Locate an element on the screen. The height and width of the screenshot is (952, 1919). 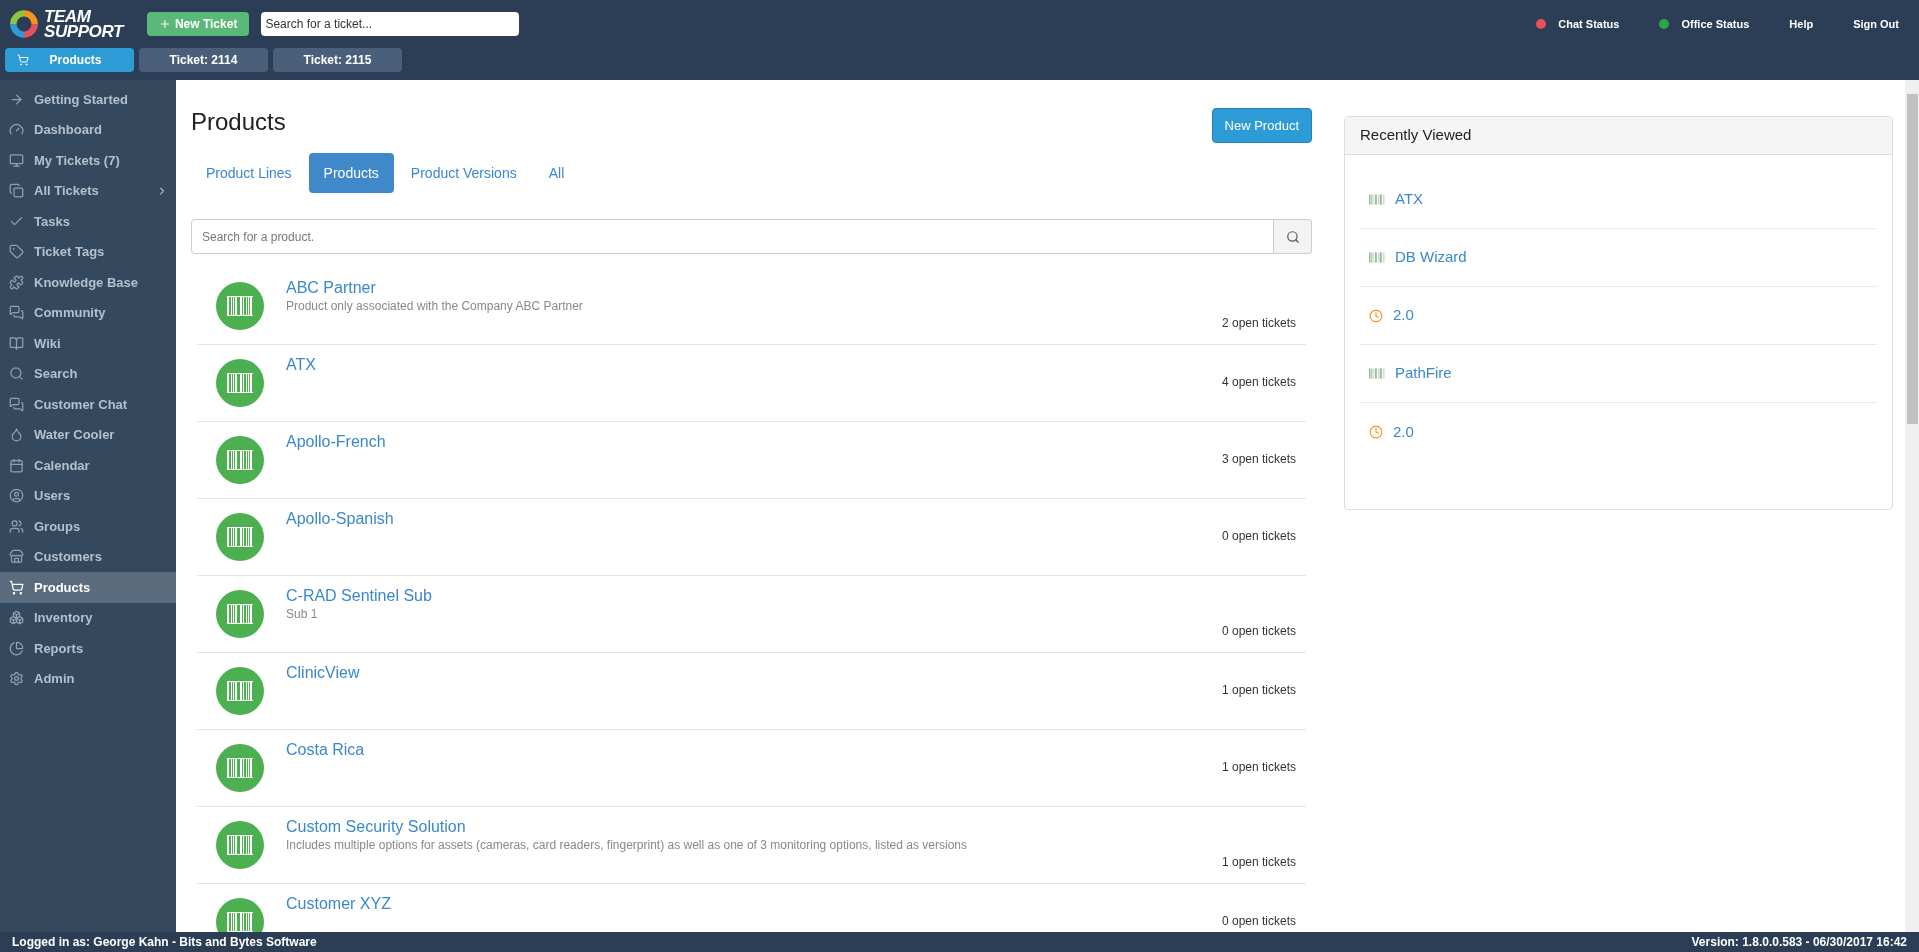
recent-item-link: PathFire is located at coordinates (1423, 373).